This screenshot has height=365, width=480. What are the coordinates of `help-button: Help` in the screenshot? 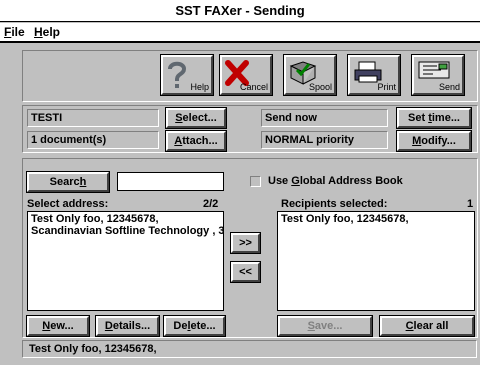 It's located at (187, 75).